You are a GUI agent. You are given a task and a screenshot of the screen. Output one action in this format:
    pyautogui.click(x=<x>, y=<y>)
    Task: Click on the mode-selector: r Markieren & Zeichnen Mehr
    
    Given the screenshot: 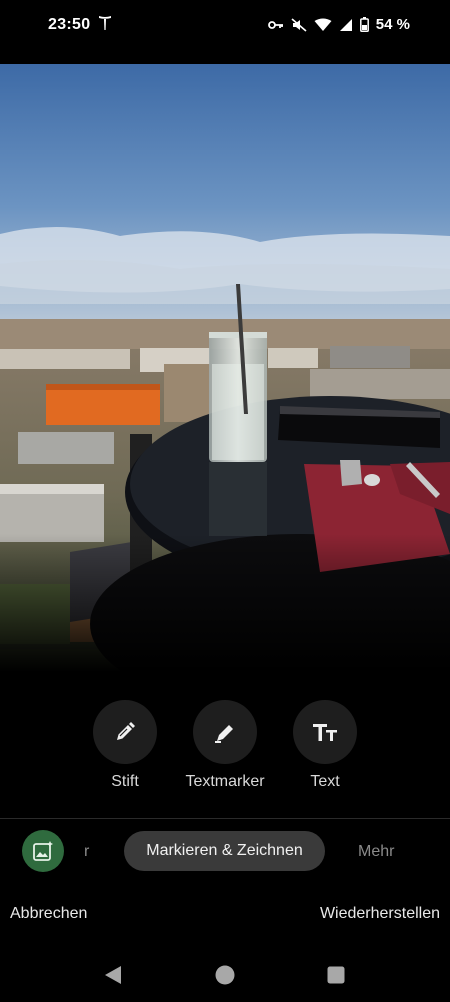 What is the action you would take?
    pyautogui.click(x=225, y=852)
    